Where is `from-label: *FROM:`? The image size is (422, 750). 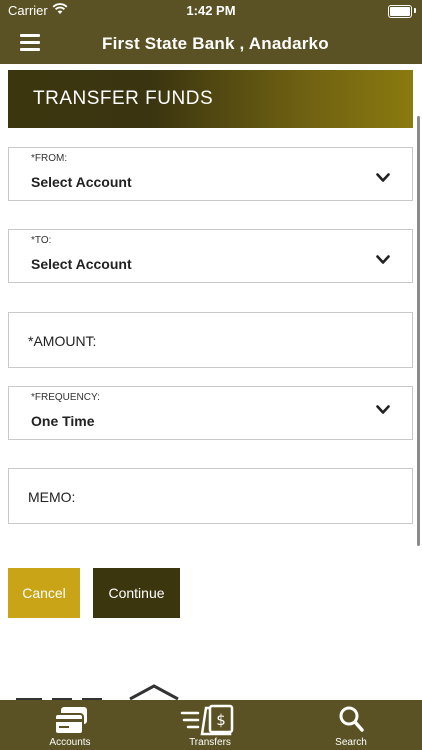
from-label: *FROM: is located at coordinates (49, 158).